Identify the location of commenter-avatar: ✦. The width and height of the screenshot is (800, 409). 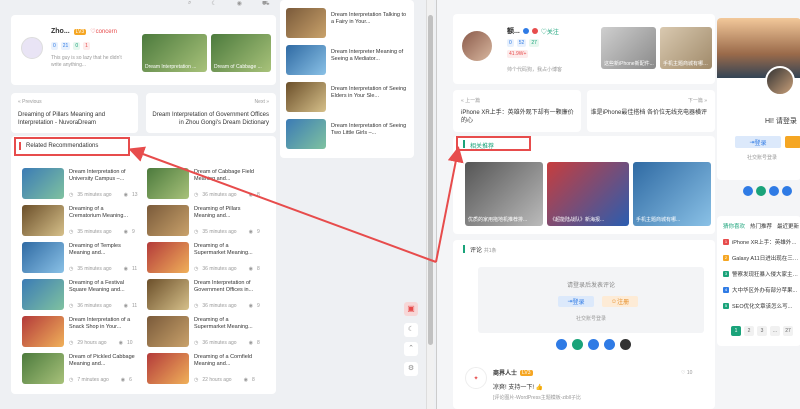
(476, 378).